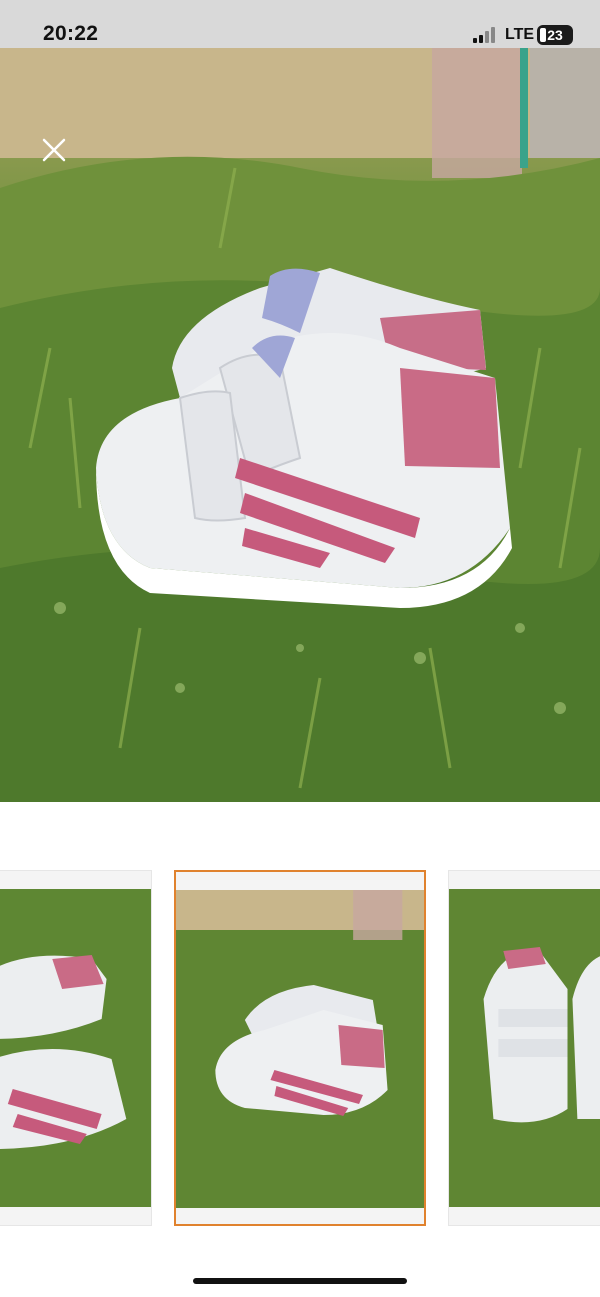 This screenshot has height=1297, width=600. What do you see at coordinates (300, 24) in the screenshot?
I see `status-bar: 20:22 LTE 23` at bounding box center [300, 24].